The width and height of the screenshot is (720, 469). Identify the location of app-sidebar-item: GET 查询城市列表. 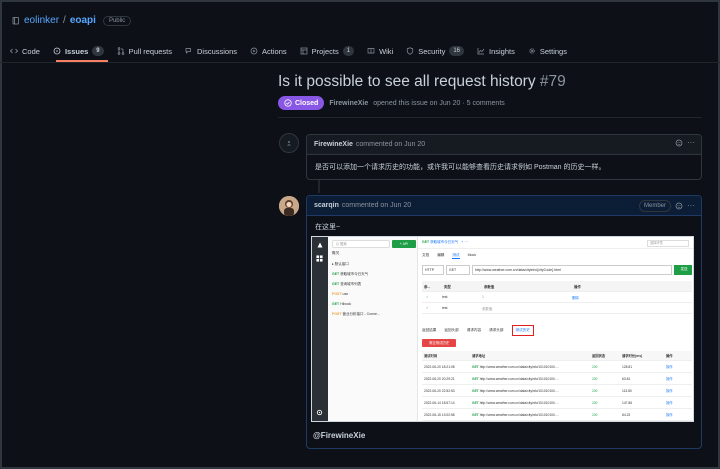
(346, 284).